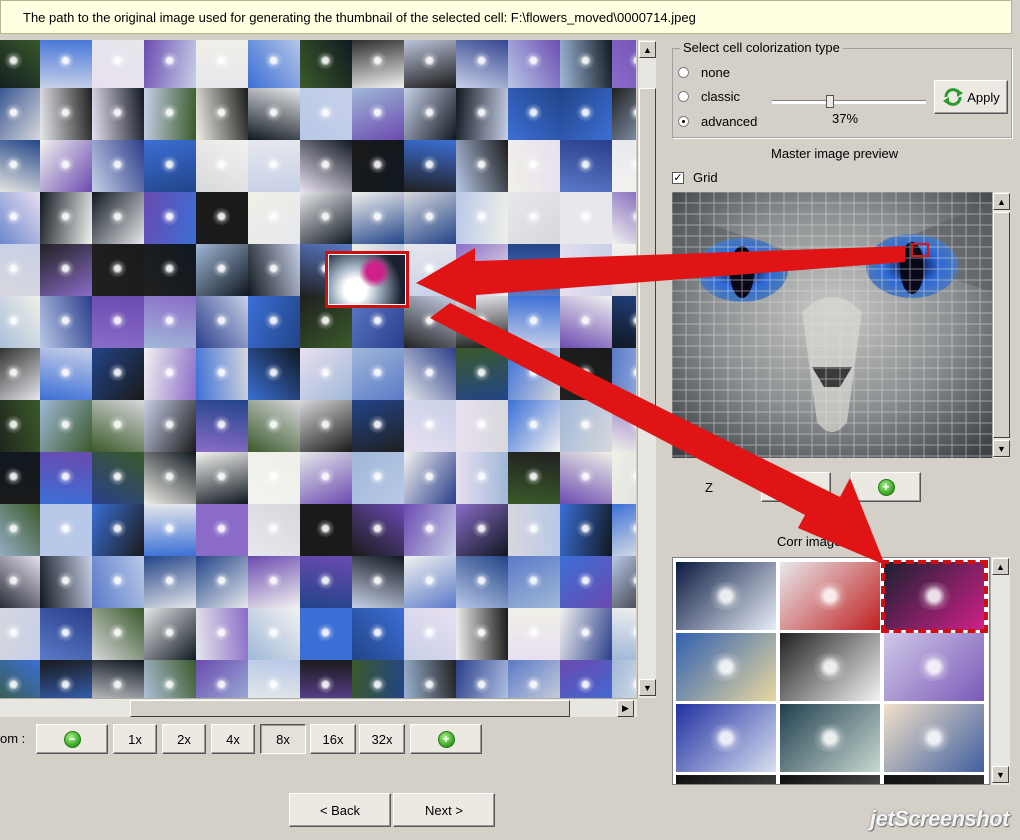  What do you see at coordinates (695, 177) in the screenshot?
I see `grid-checkbox-row: ✓ Grid` at bounding box center [695, 177].